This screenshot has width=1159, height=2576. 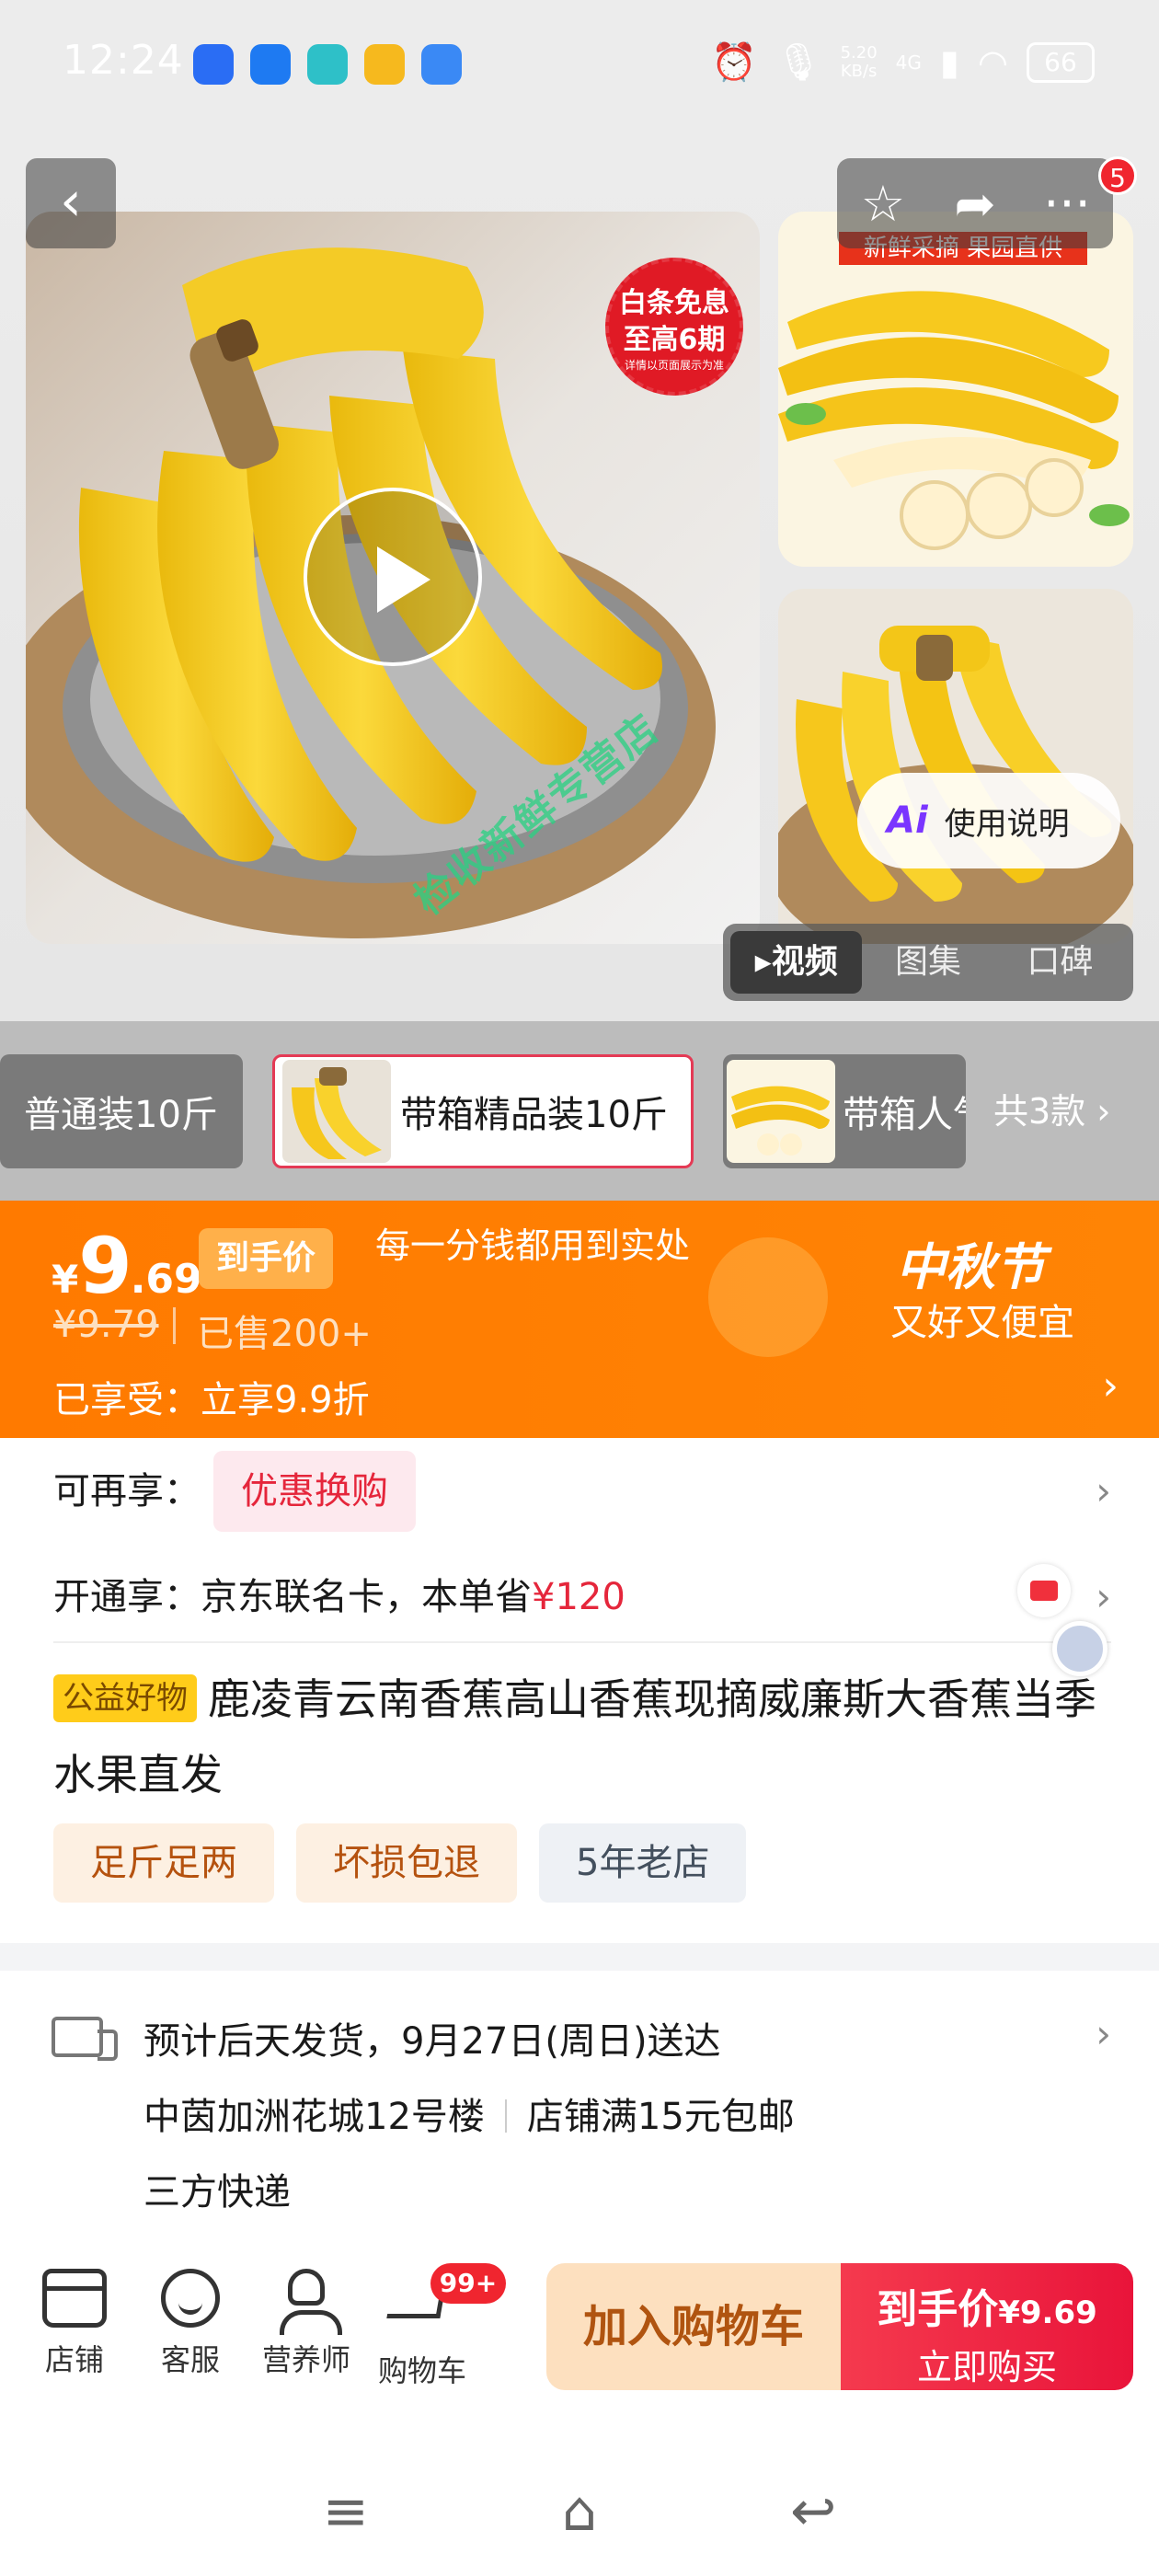 What do you see at coordinates (211, 1400) in the screenshot?
I see `discount-applied: 已享受：立享9.9折` at bounding box center [211, 1400].